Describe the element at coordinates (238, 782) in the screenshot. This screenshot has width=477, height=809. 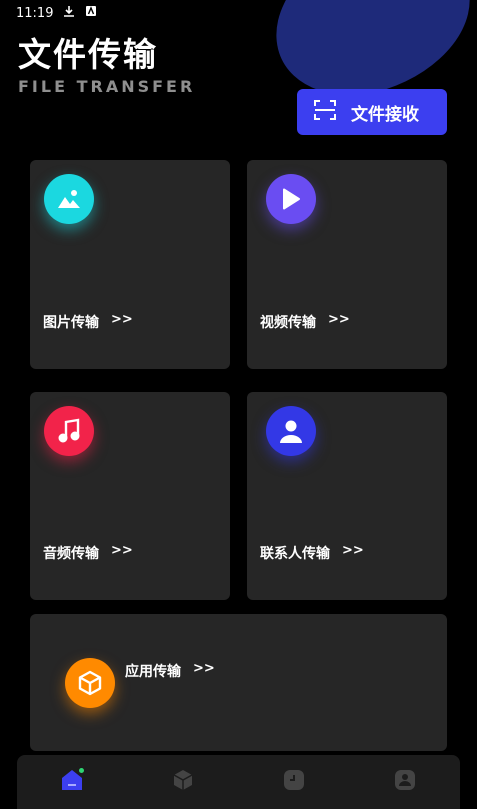
I see `bottom-navigation` at that location.